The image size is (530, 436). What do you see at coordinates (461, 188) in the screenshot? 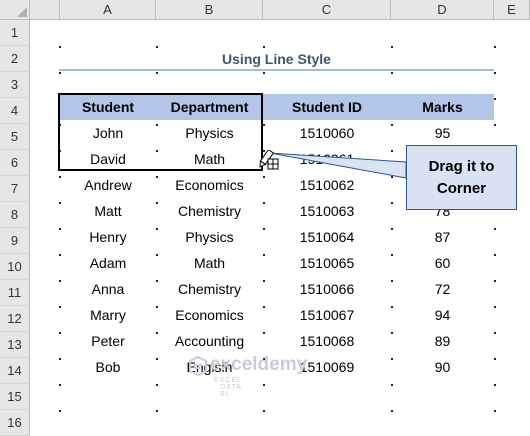
I see `callout-line2: Corner` at bounding box center [461, 188].